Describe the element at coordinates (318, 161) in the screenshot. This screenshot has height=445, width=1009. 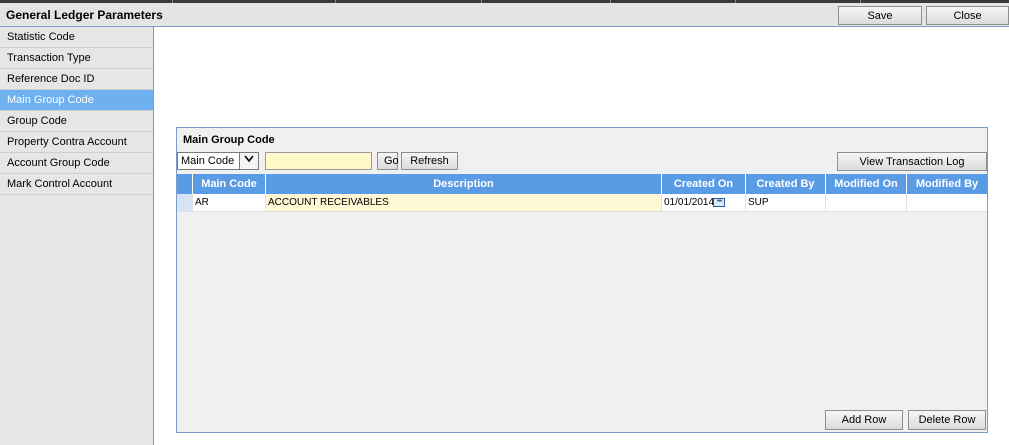
I see `filter-search-input` at that location.